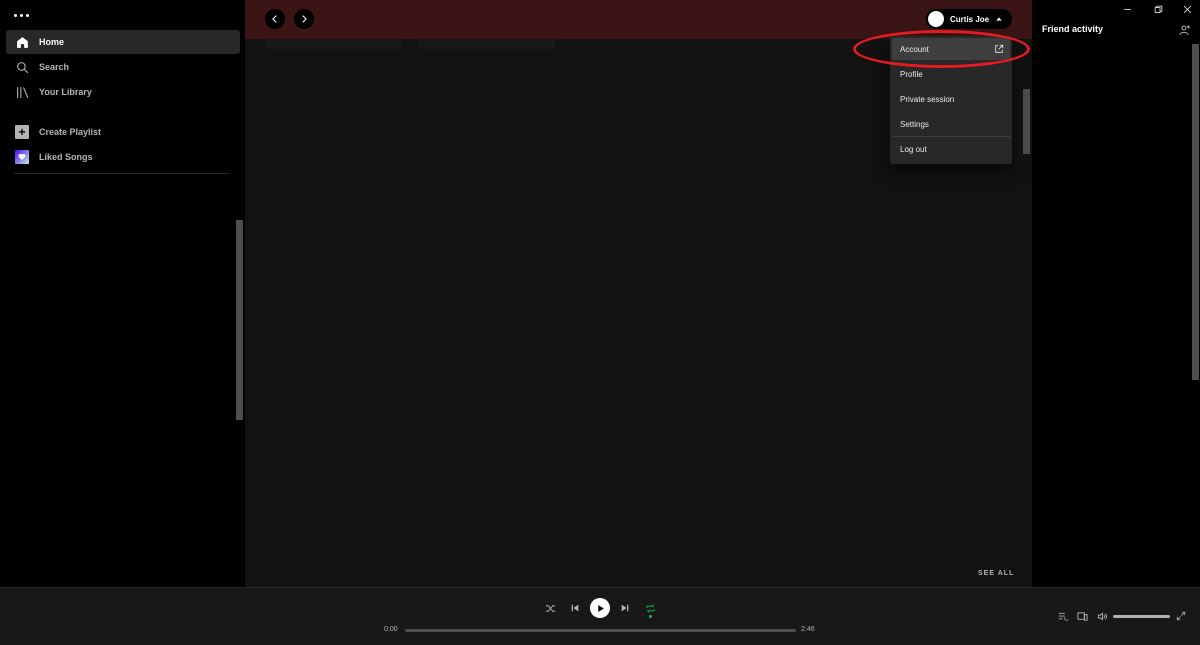  I want to click on home-icon, so click(22, 42).